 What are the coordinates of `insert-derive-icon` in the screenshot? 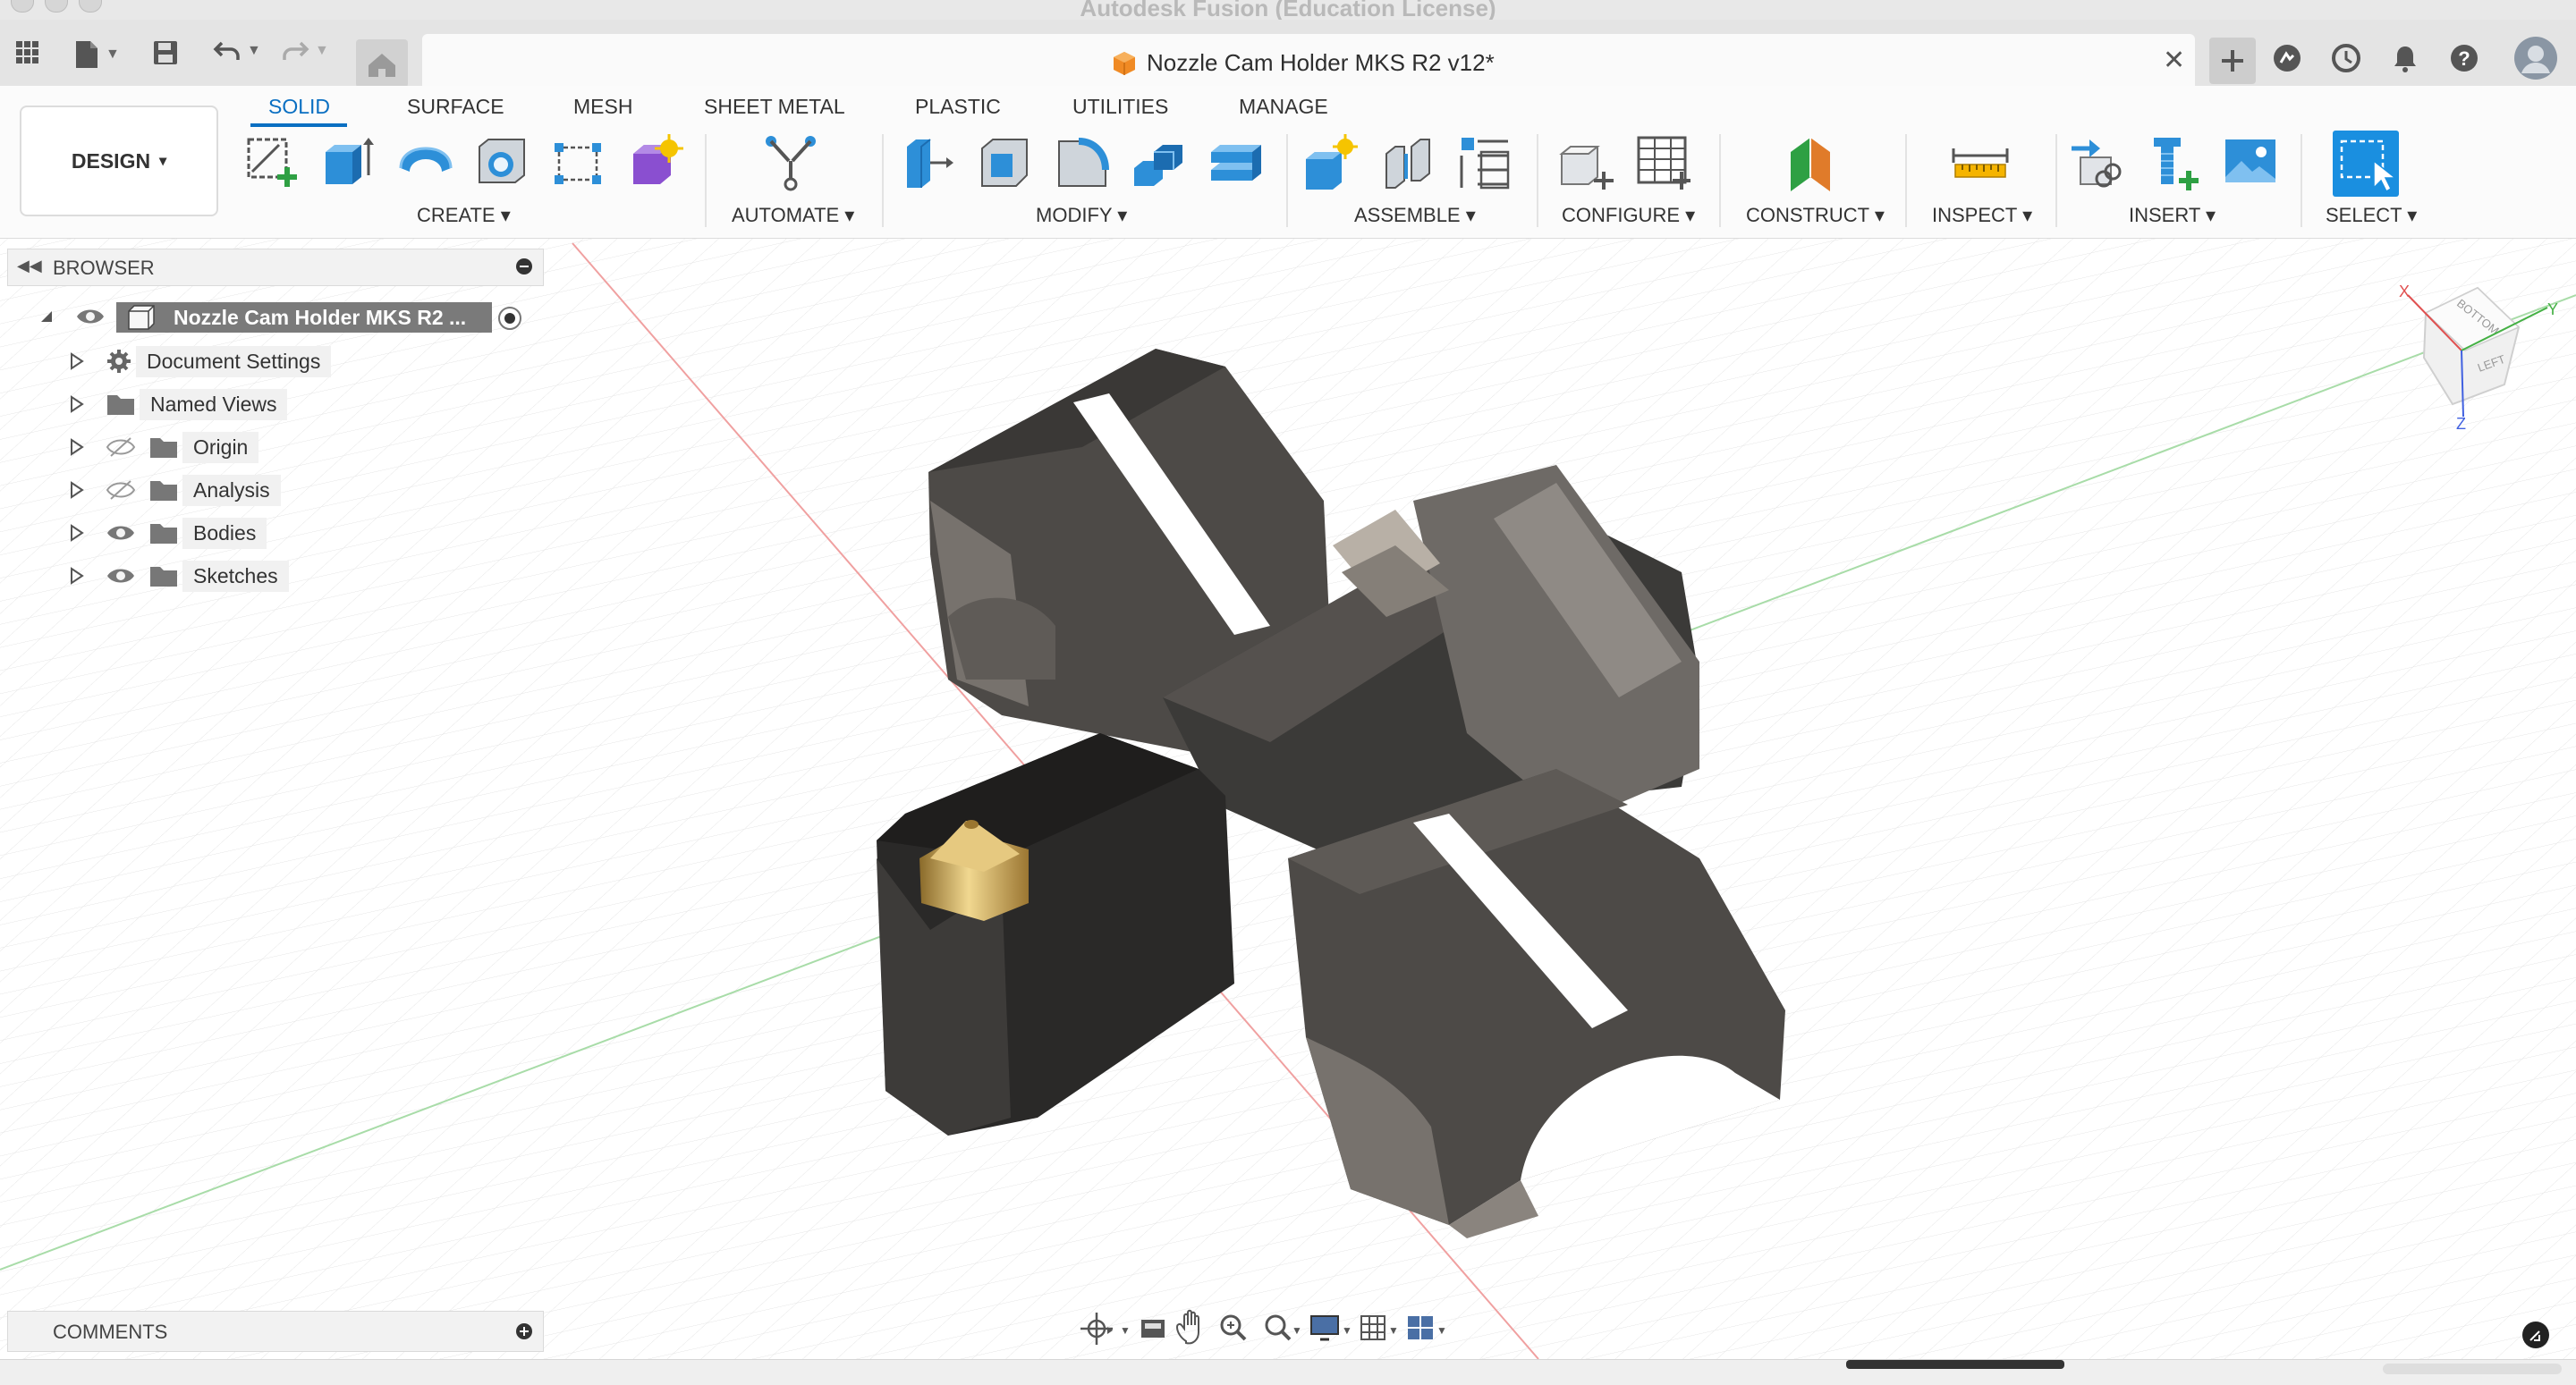 It's located at (2096, 162).